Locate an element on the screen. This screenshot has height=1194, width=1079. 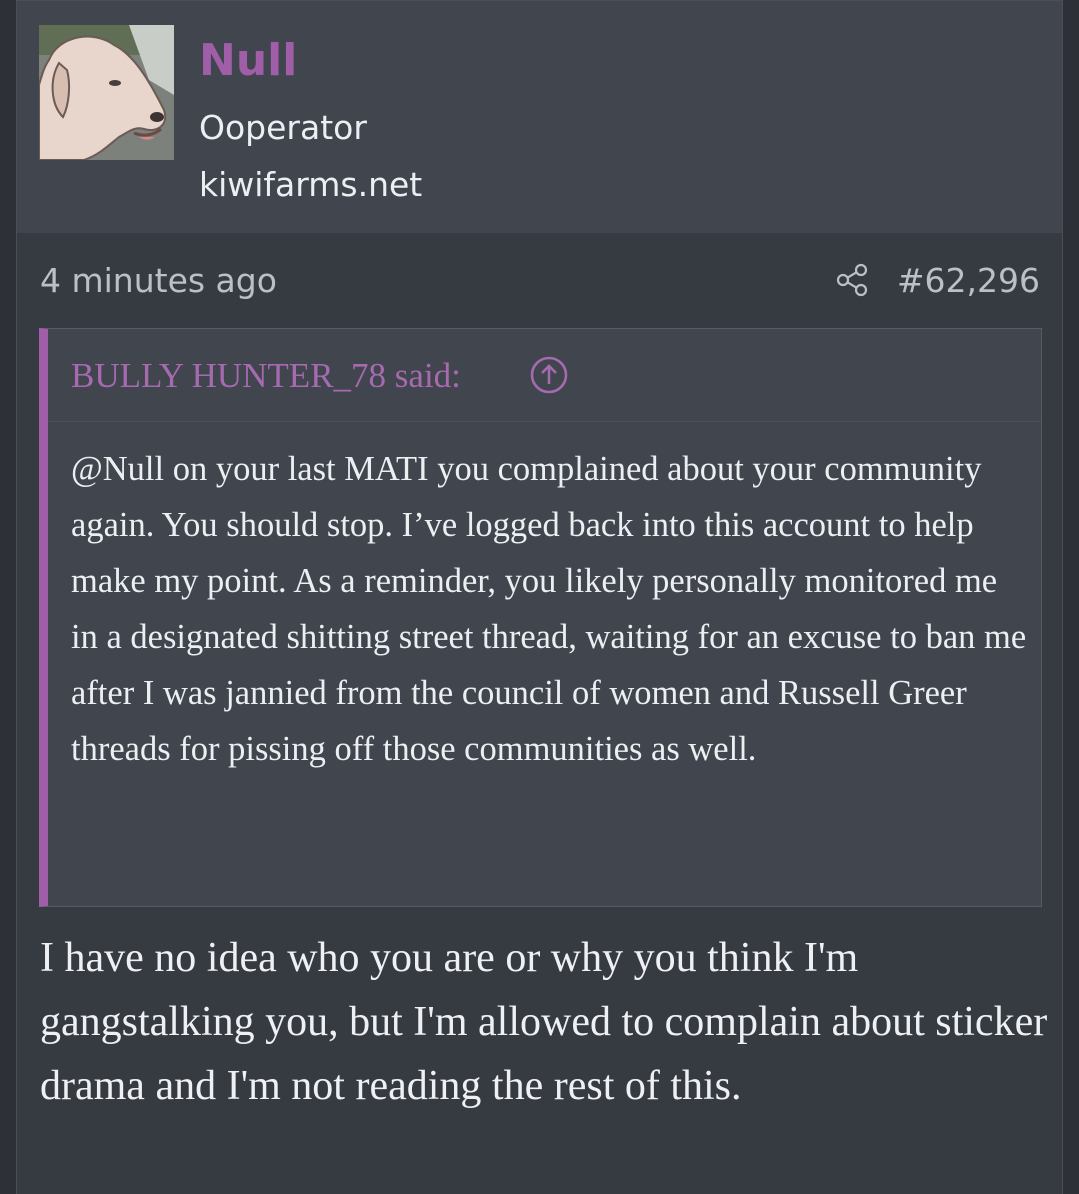
post-number: #62,296 is located at coordinates (968, 281).